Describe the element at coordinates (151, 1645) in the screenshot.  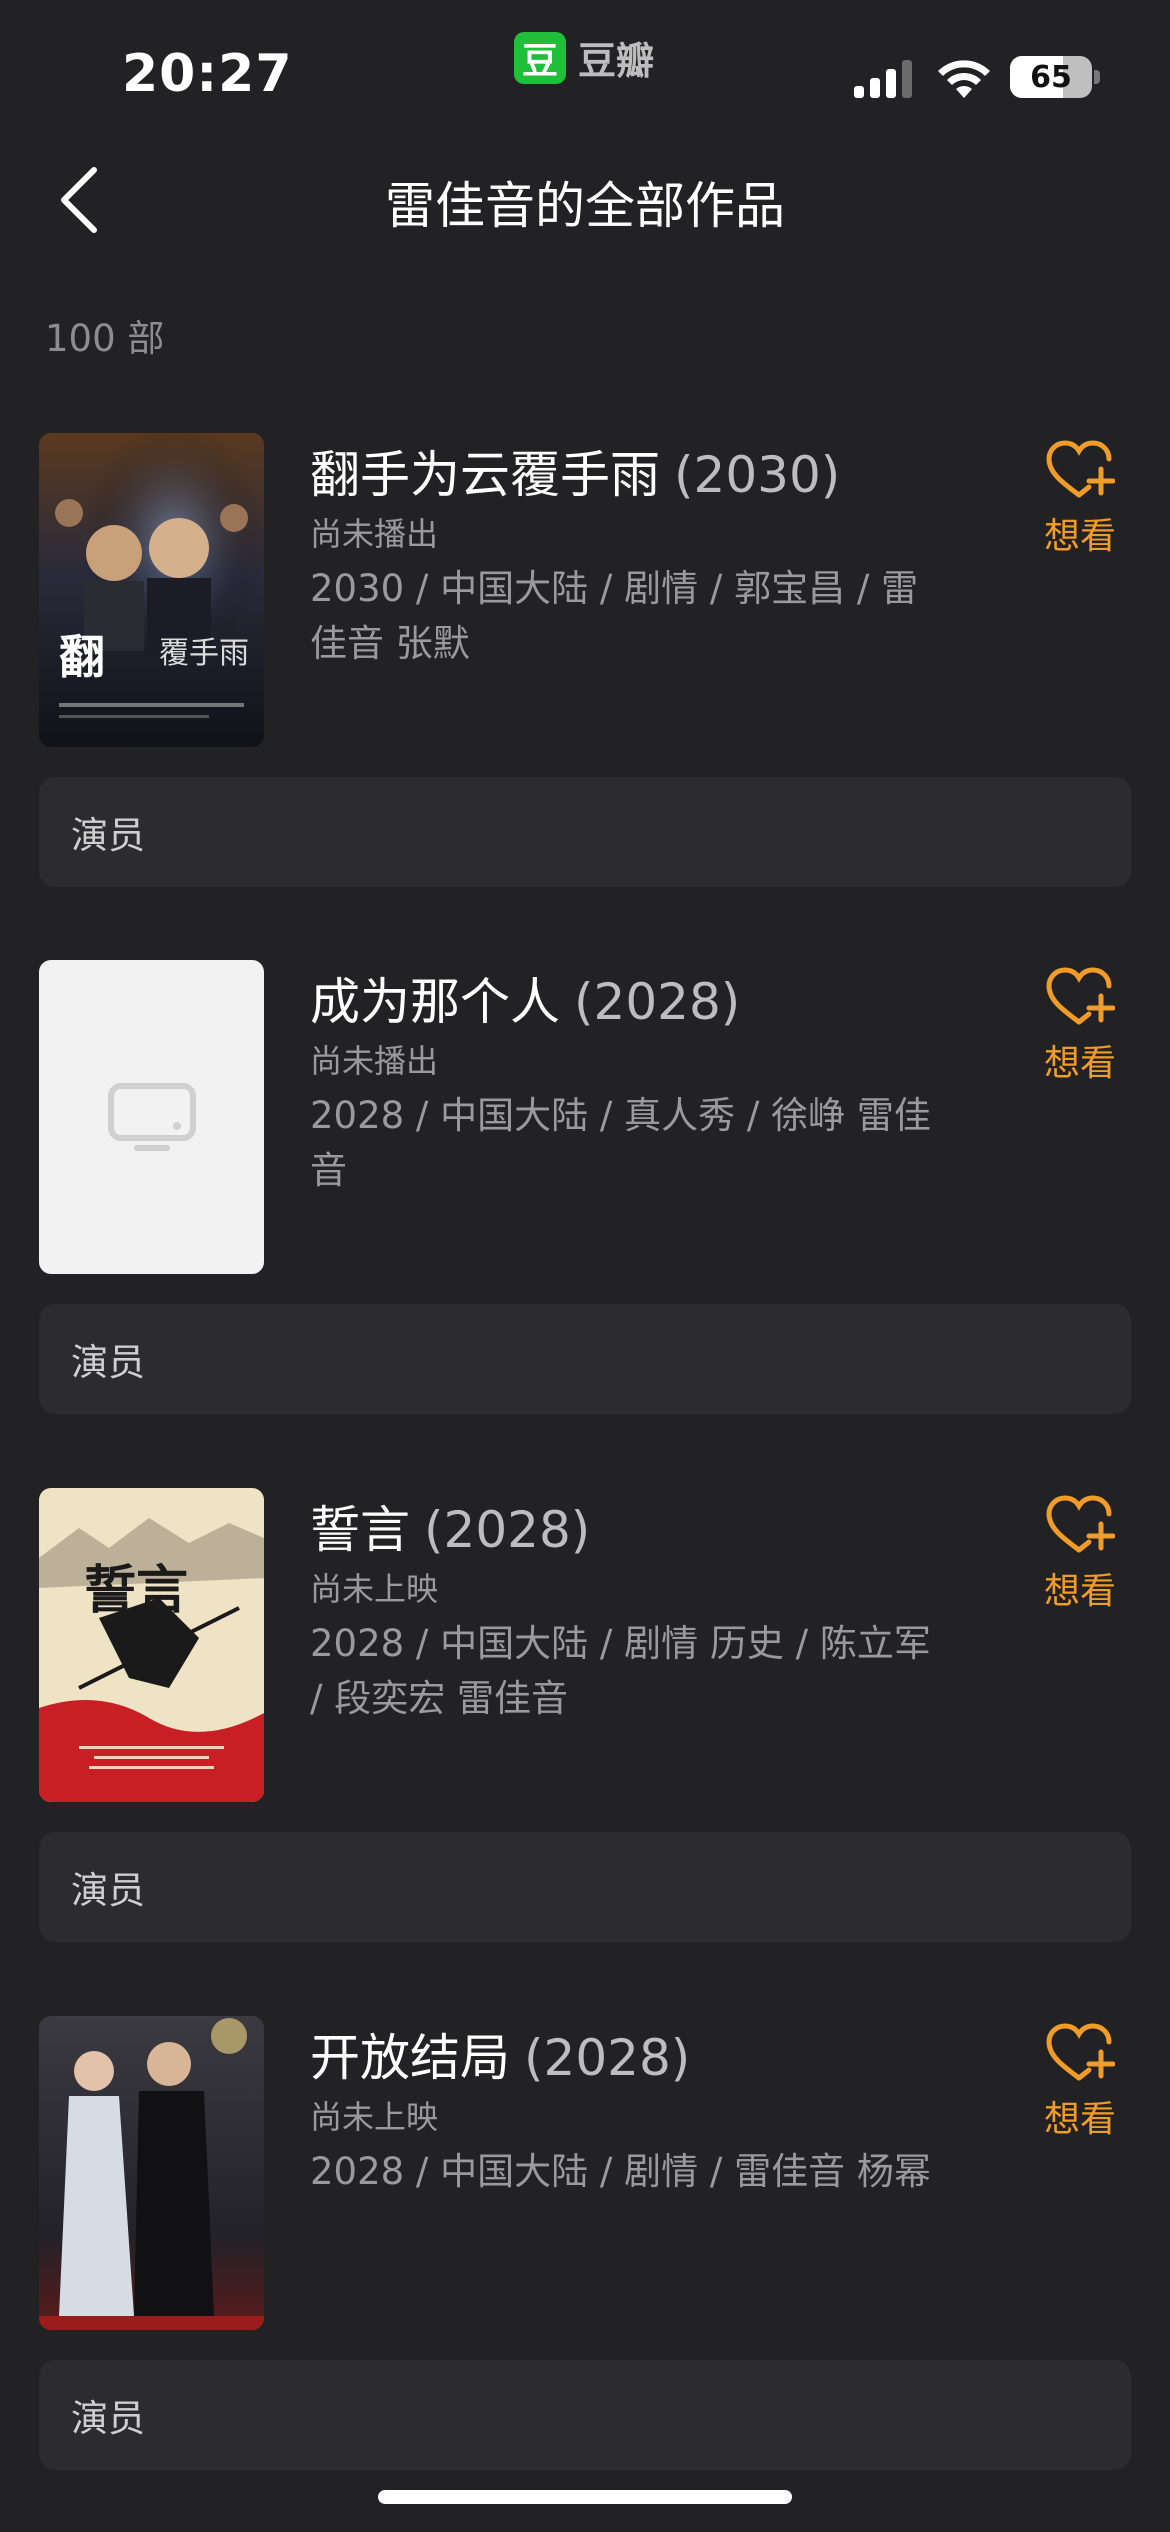
I see `poster-image: 誓言` at that location.